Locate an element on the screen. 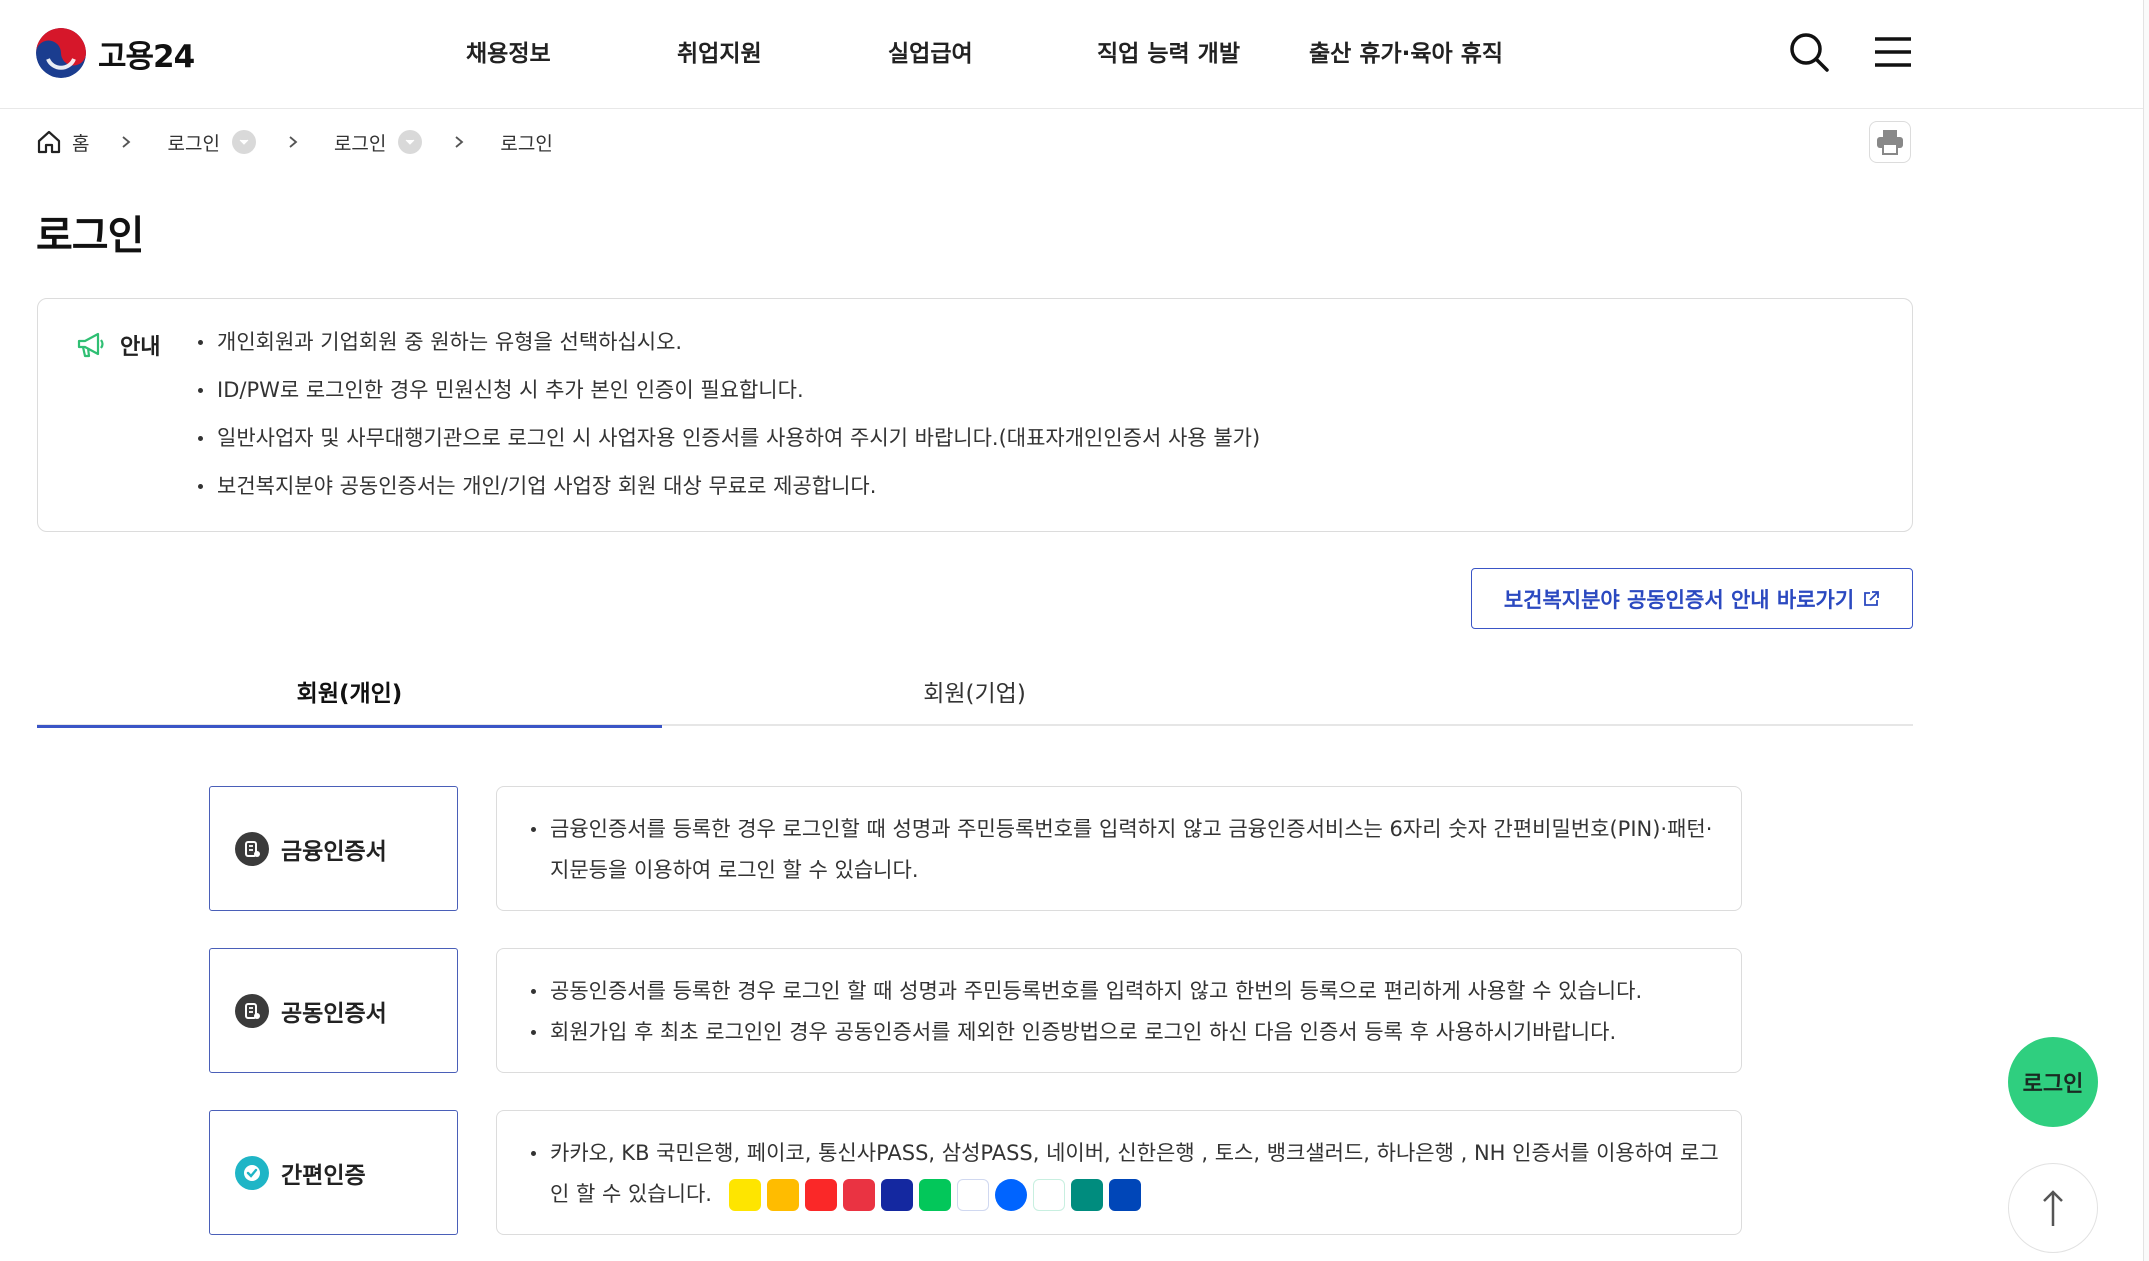  logo-text: 고용24 is located at coordinates (146, 56).